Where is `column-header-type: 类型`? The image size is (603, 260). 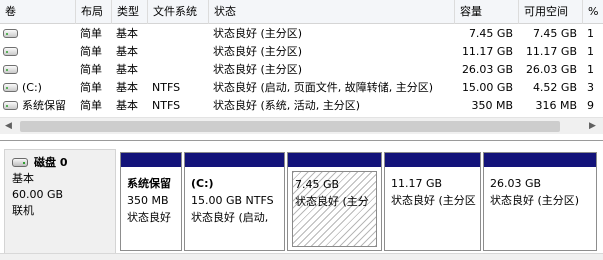
column-header-type: 类型 is located at coordinates (130, 12).